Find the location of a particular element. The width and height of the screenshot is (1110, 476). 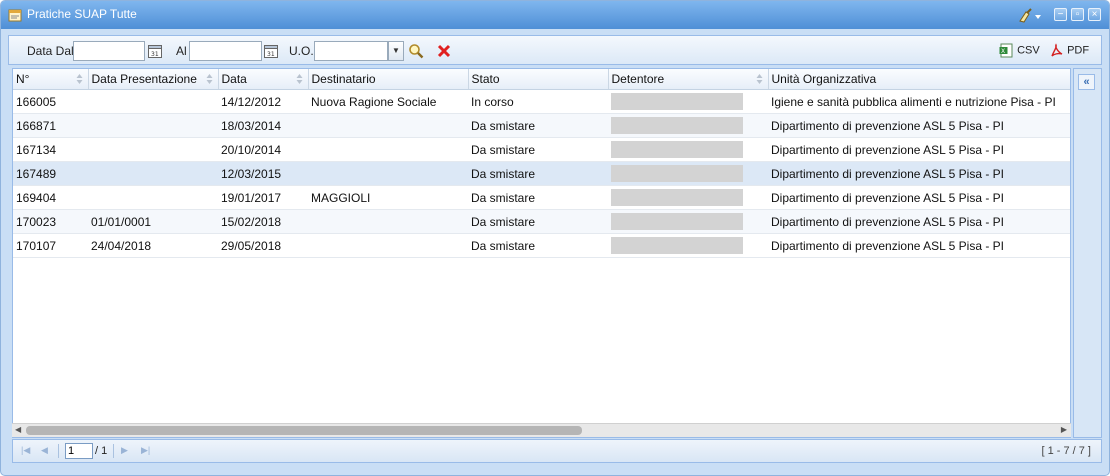

clear-x-icon is located at coordinates (444, 51).